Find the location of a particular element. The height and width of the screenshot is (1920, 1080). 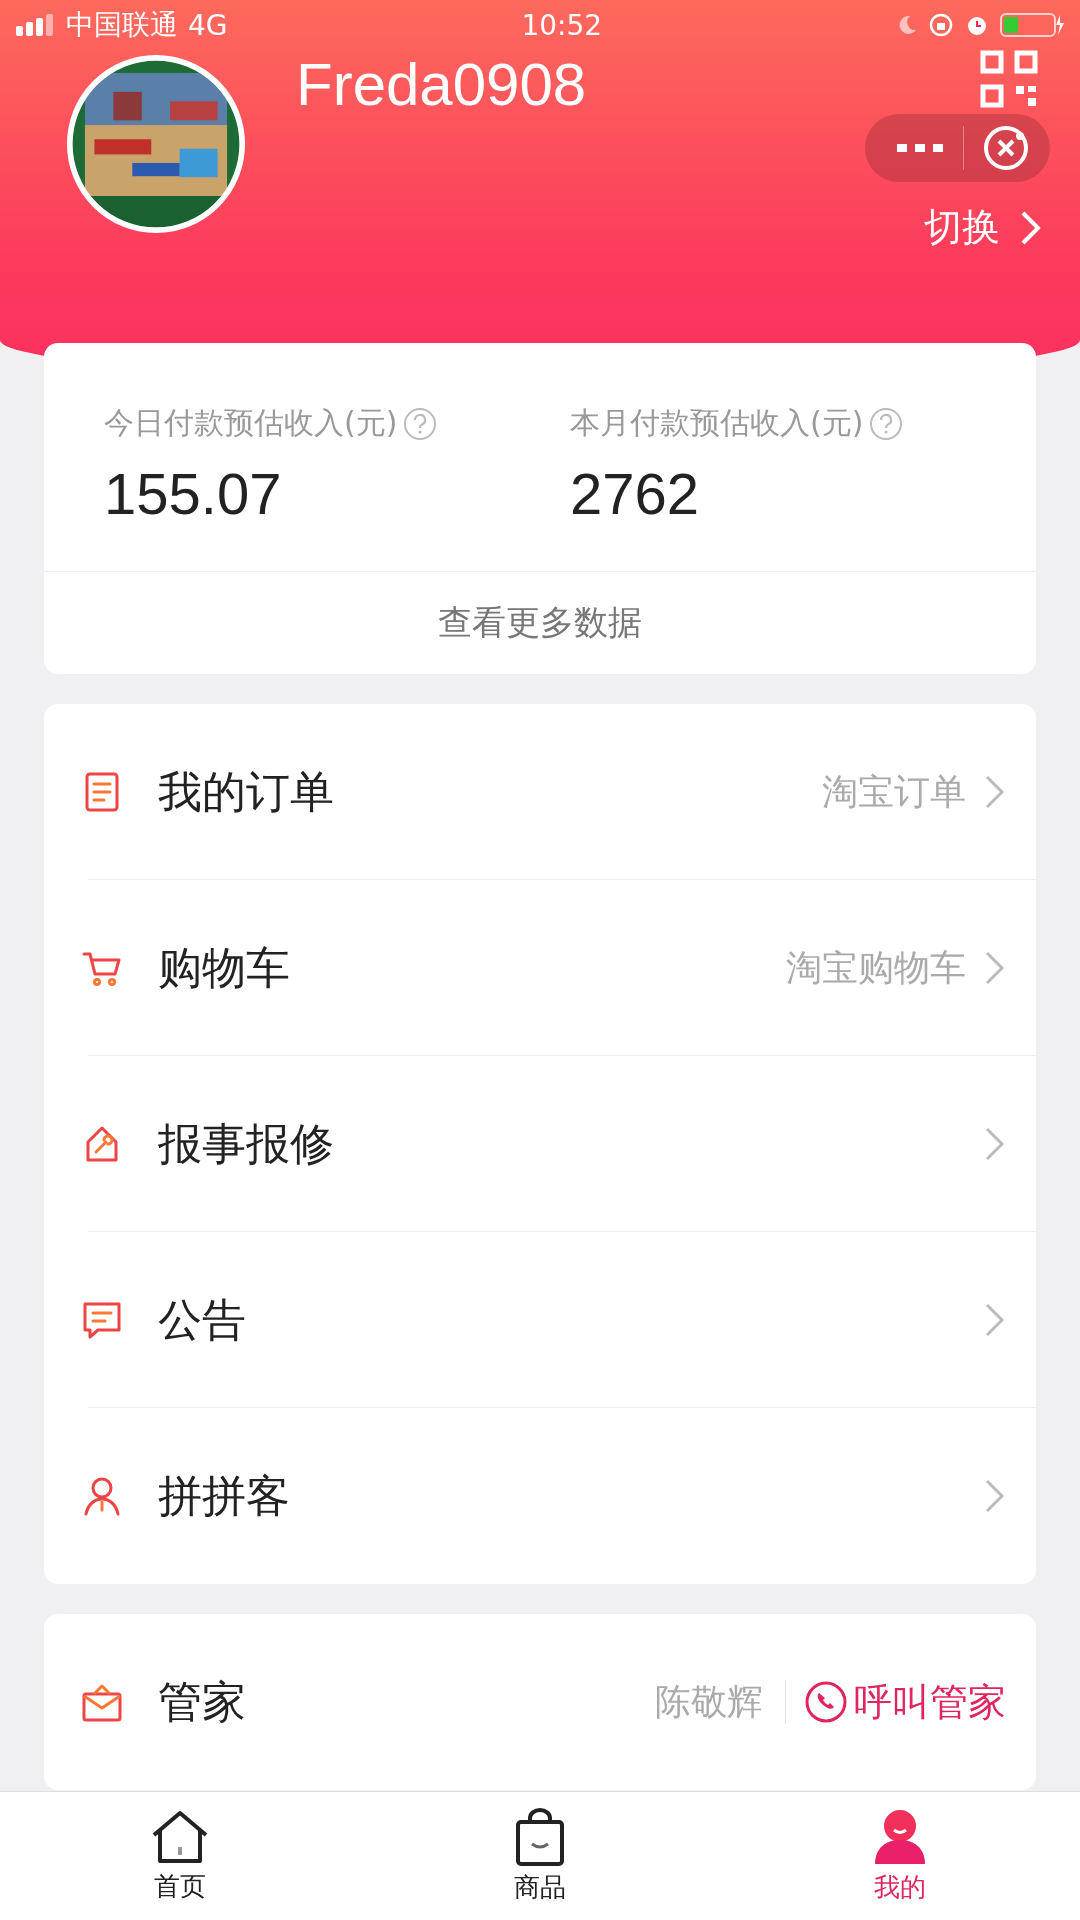

menu-label: 拼拼客 is located at coordinates (224, 1495).